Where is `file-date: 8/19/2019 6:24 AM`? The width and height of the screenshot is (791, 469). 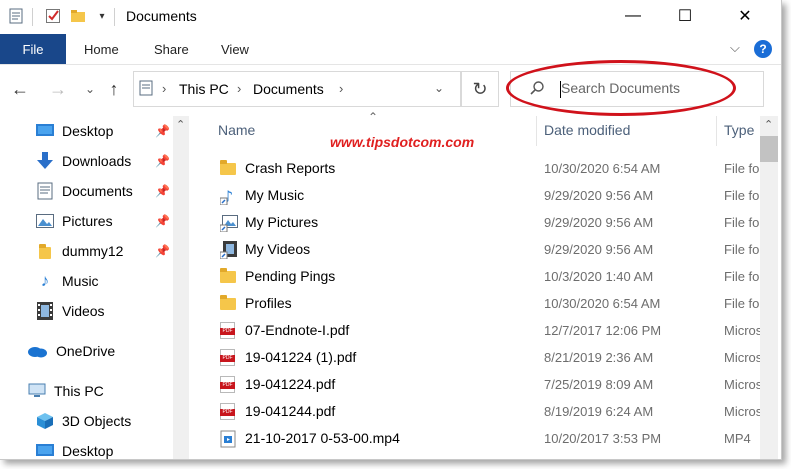
file-date: 8/19/2019 6:24 AM is located at coordinates (599, 411).